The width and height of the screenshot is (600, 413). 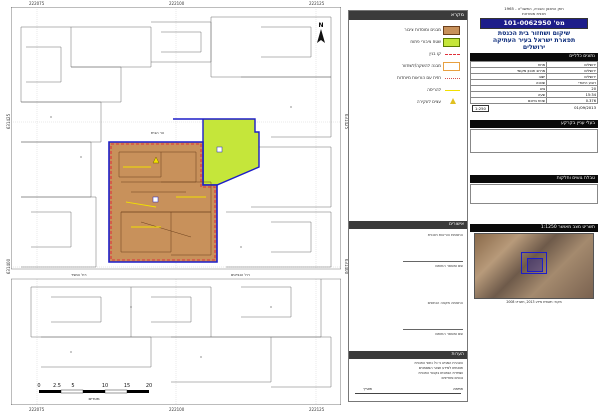 What do you see at coordinates (408, 225) in the screenshot?
I see `approvals-header: אישורים` at bounding box center [408, 225].